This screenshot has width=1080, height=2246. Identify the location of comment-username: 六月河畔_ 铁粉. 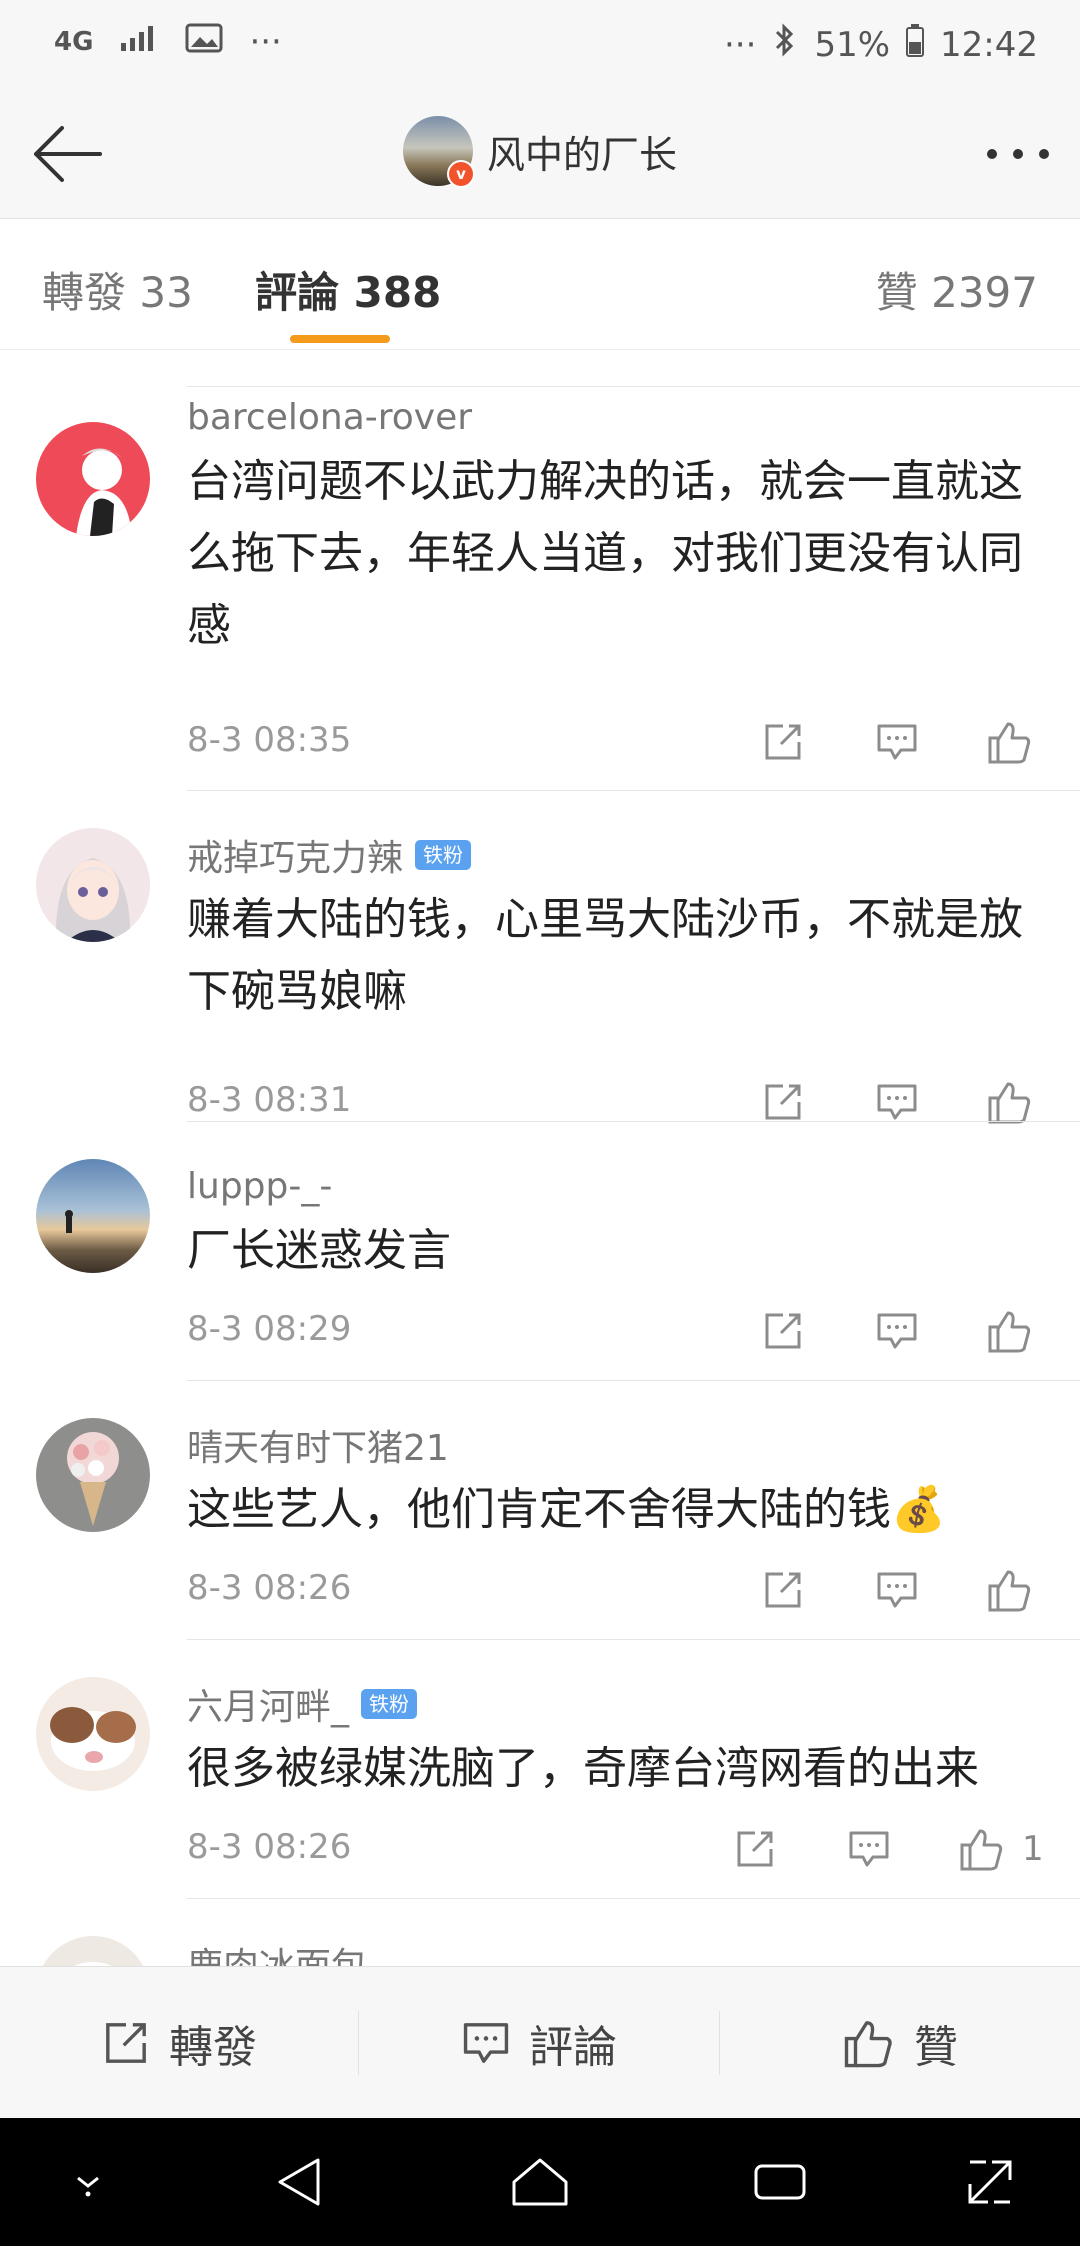
(615, 1704).